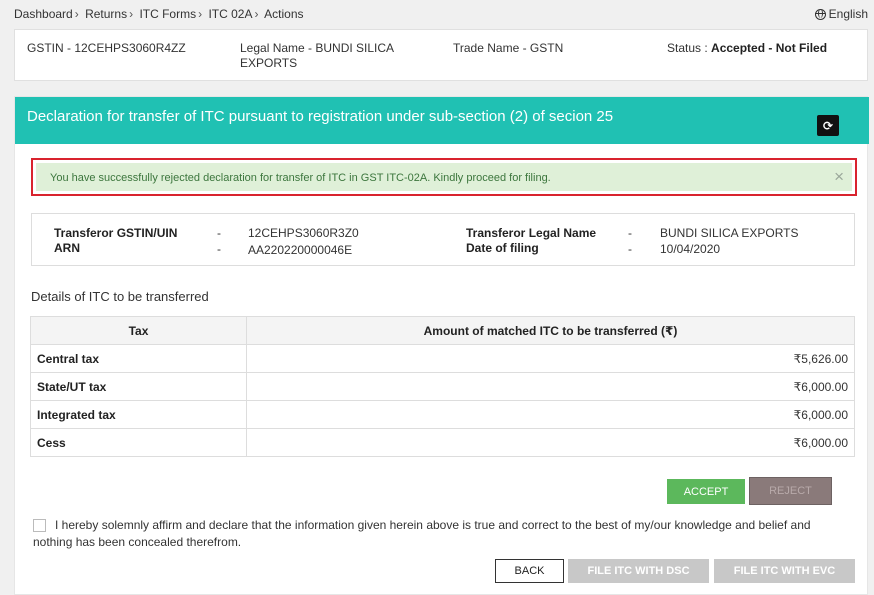  Describe the element at coordinates (167, 14) in the screenshot. I see `breadcrumb-itc-forms: ITC Forms` at that location.